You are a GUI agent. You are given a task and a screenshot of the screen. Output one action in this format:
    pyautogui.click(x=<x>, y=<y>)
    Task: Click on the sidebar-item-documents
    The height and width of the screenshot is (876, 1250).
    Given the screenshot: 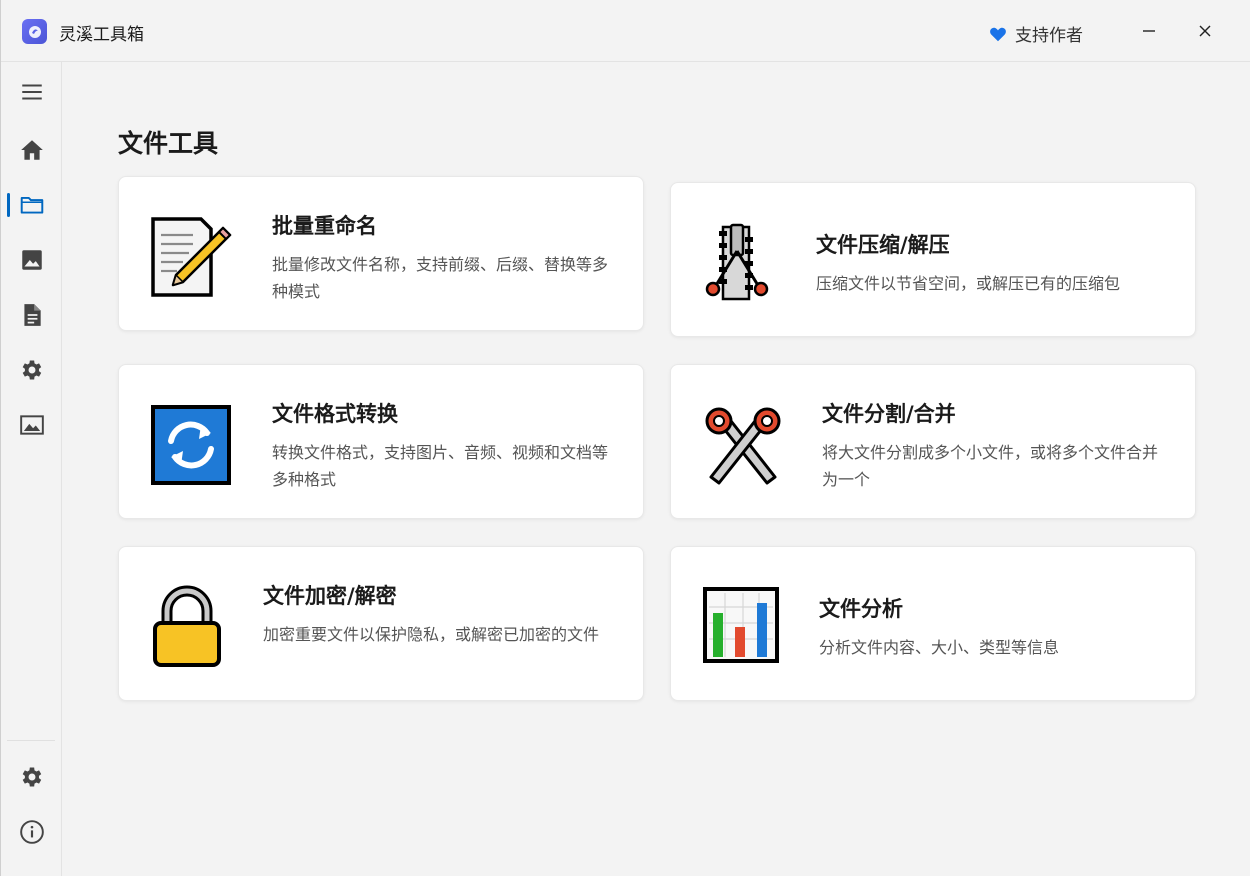 What is the action you would take?
    pyautogui.click(x=31, y=315)
    